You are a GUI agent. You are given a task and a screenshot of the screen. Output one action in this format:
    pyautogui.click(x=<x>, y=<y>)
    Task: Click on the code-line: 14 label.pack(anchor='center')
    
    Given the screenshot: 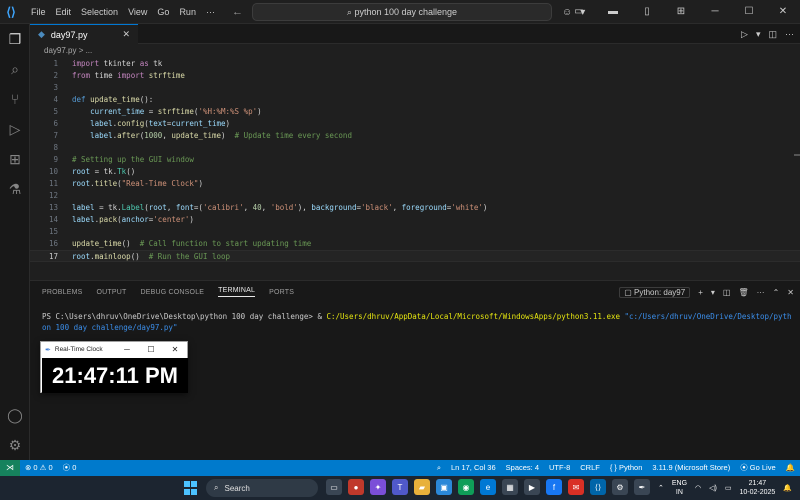 What is the action you would take?
    pyautogui.click(x=415, y=220)
    